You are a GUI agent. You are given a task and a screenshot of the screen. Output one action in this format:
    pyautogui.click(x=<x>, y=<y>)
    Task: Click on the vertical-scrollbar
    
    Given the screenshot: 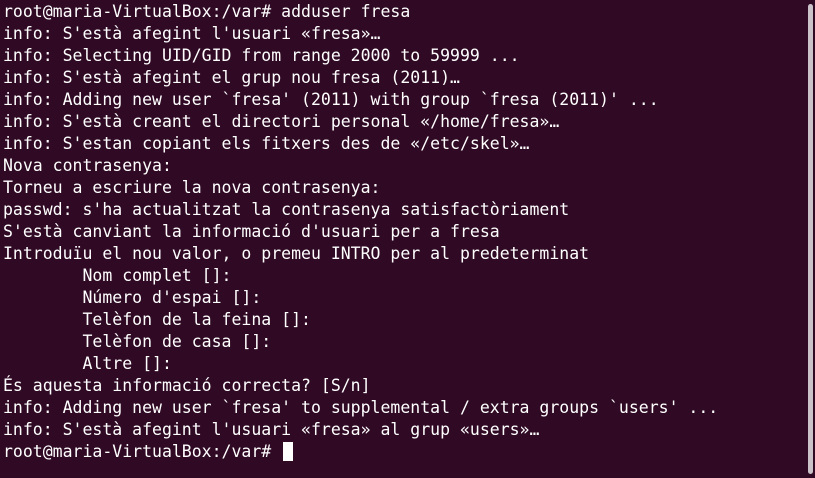 What is the action you would take?
    pyautogui.click(x=810, y=239)
    